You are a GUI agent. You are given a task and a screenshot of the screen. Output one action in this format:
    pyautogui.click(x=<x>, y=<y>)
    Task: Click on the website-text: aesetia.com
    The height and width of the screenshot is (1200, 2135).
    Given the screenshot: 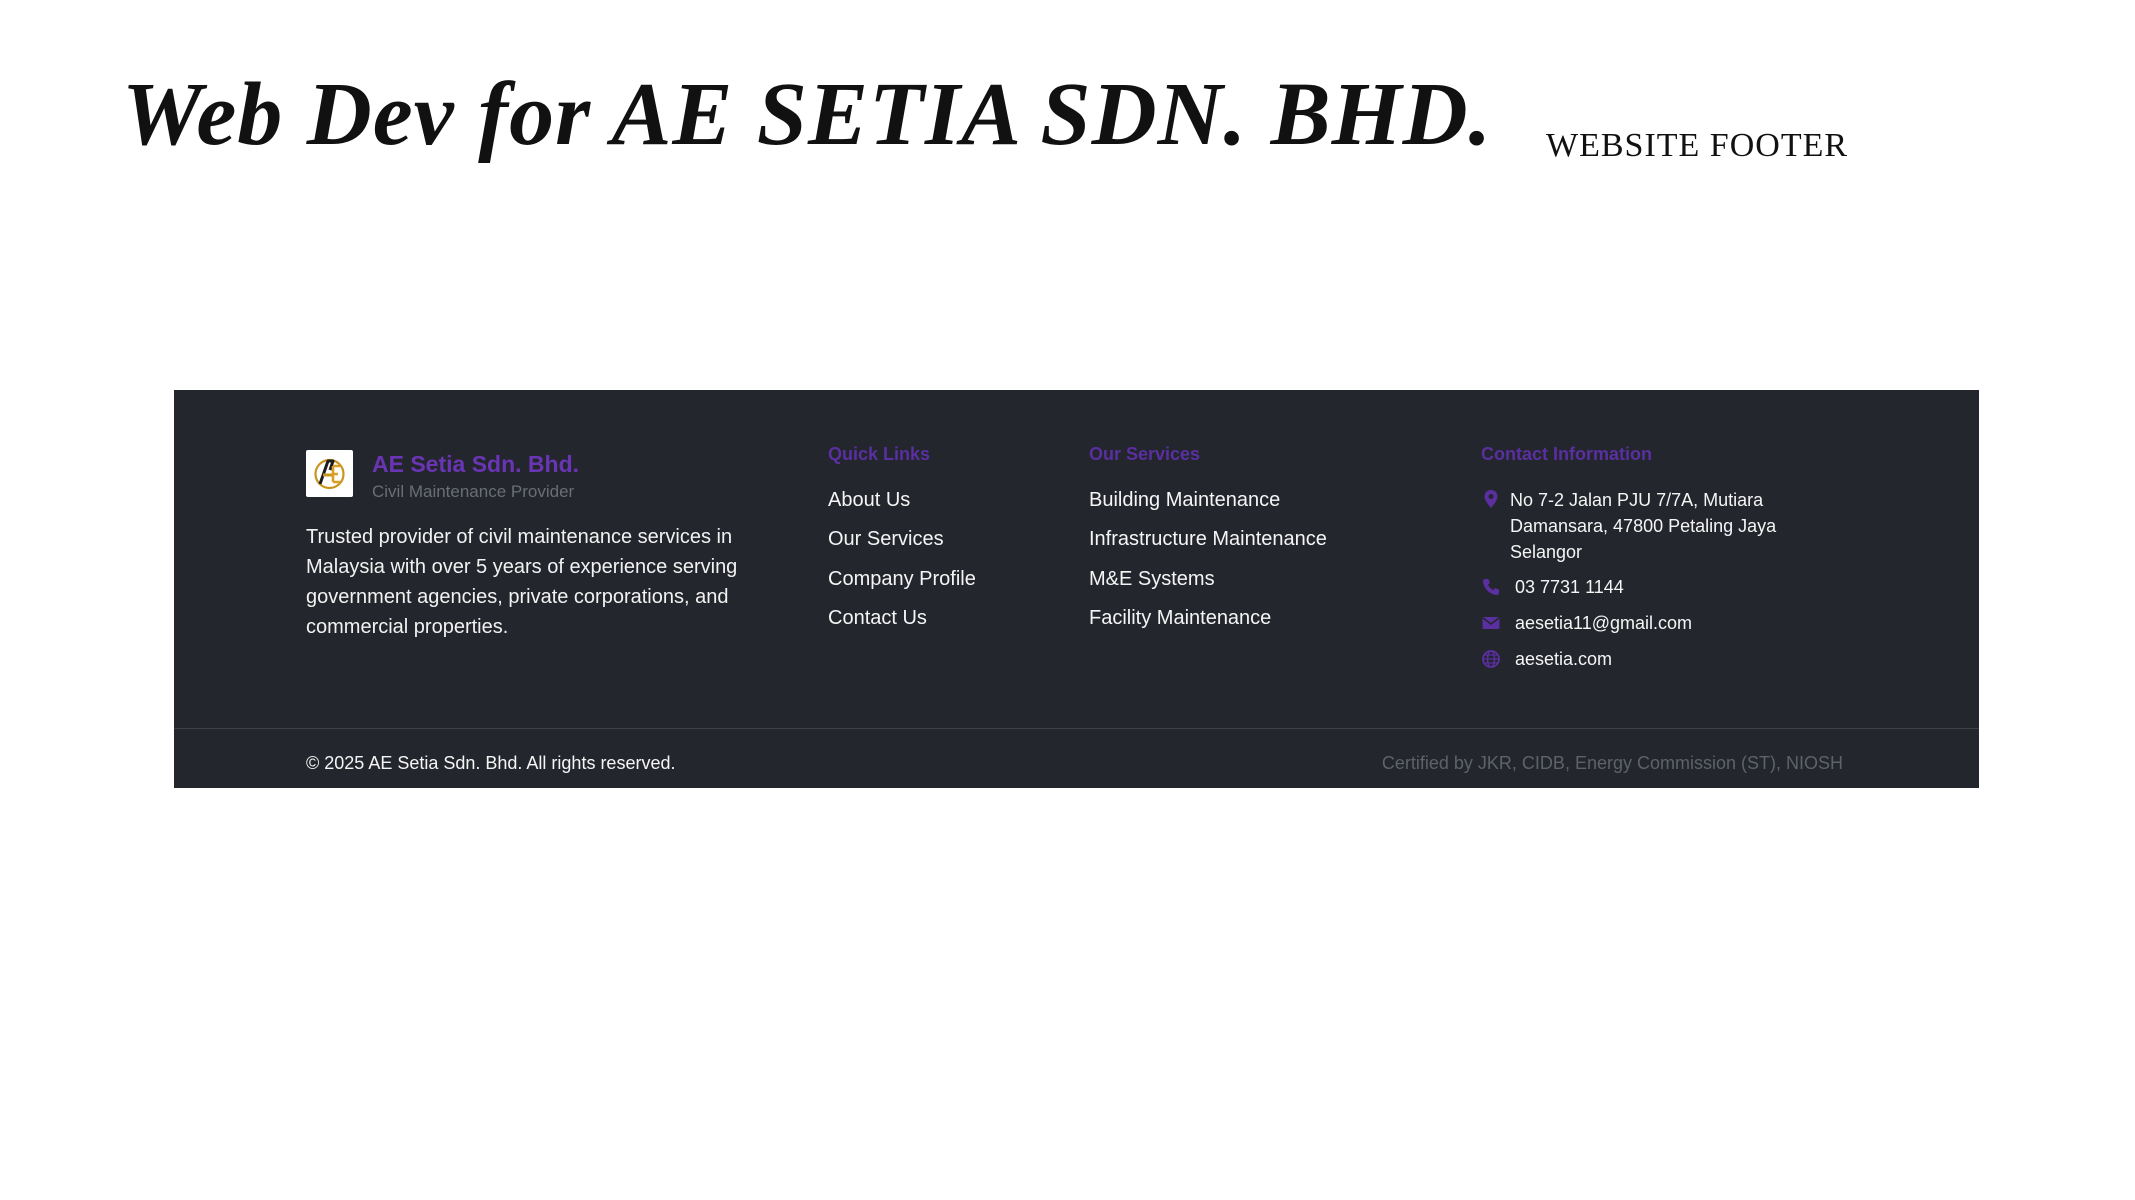 What is the action you would take?
    pyautogui.click(x=1563, y=659)
    